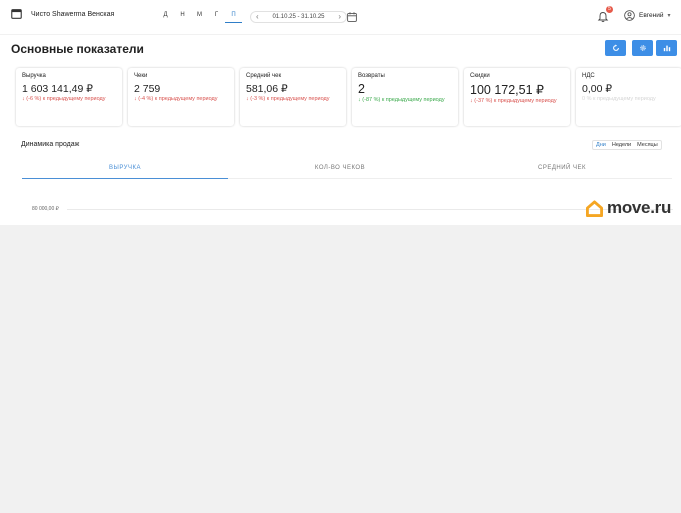  What do you see at coordinates (371, 76) in the screenshot?
I see `kpi-label: Возвраты` at bounding box center [371, 76].